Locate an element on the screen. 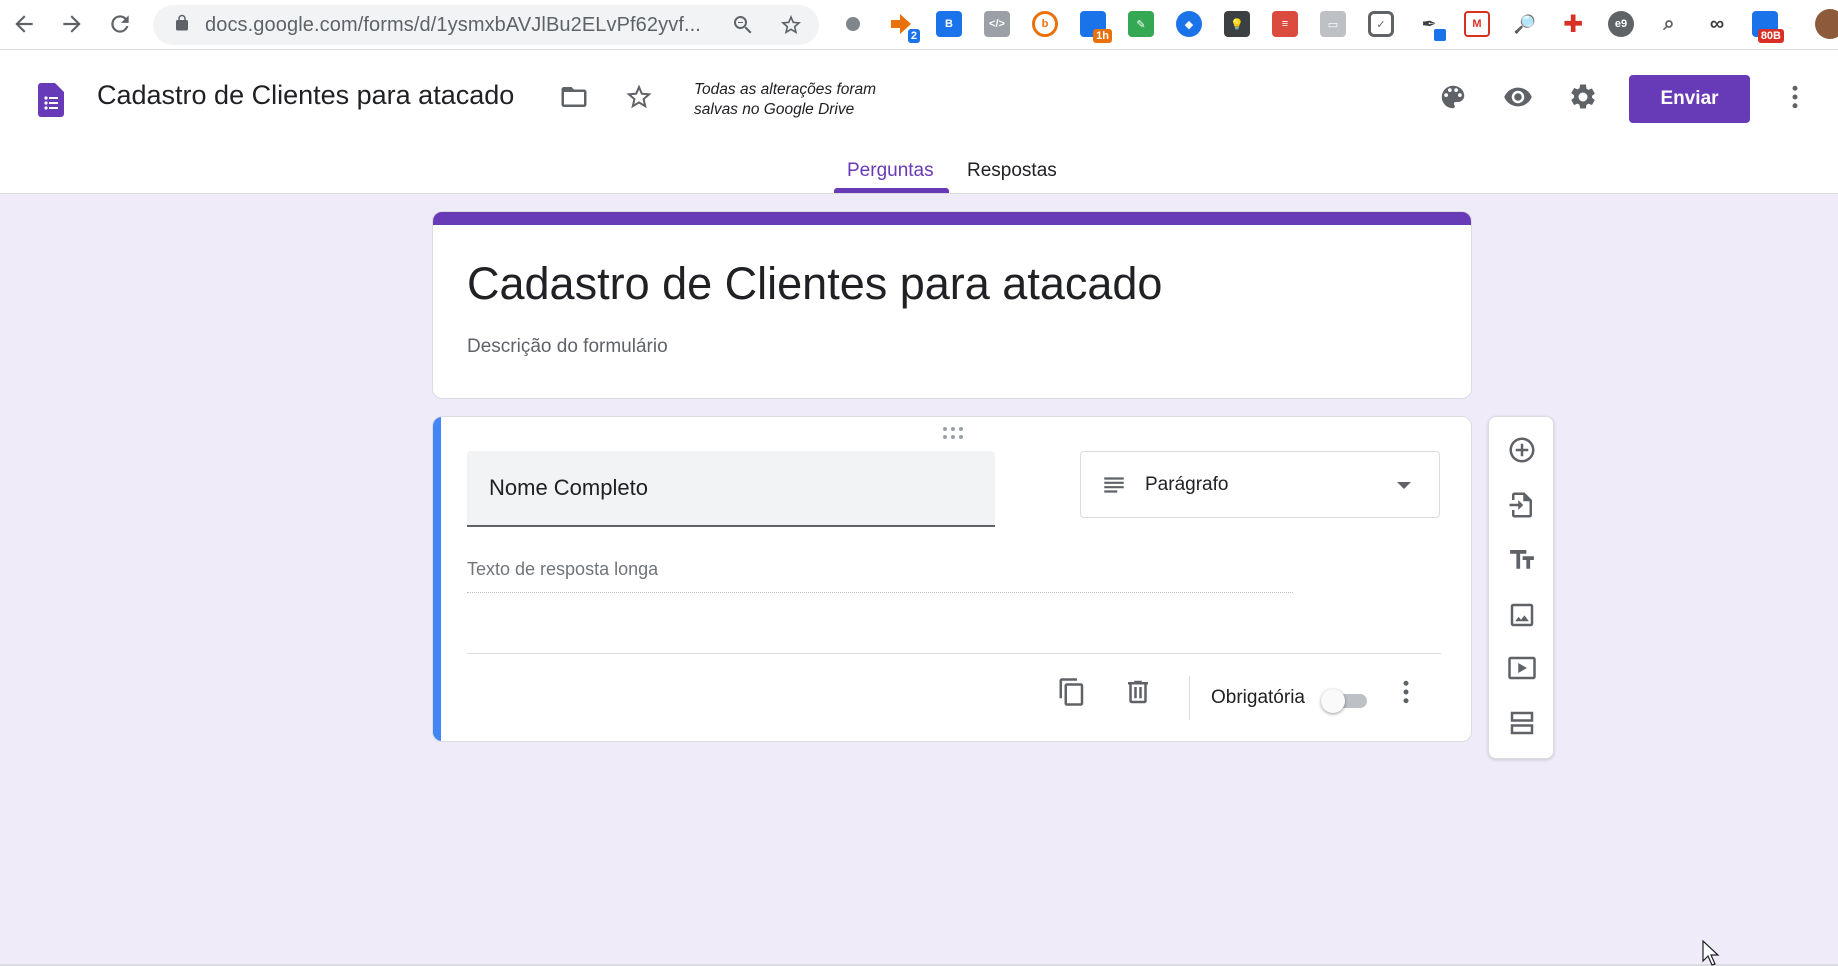  bookmark-star-icon is located at coordinates (791, 25).